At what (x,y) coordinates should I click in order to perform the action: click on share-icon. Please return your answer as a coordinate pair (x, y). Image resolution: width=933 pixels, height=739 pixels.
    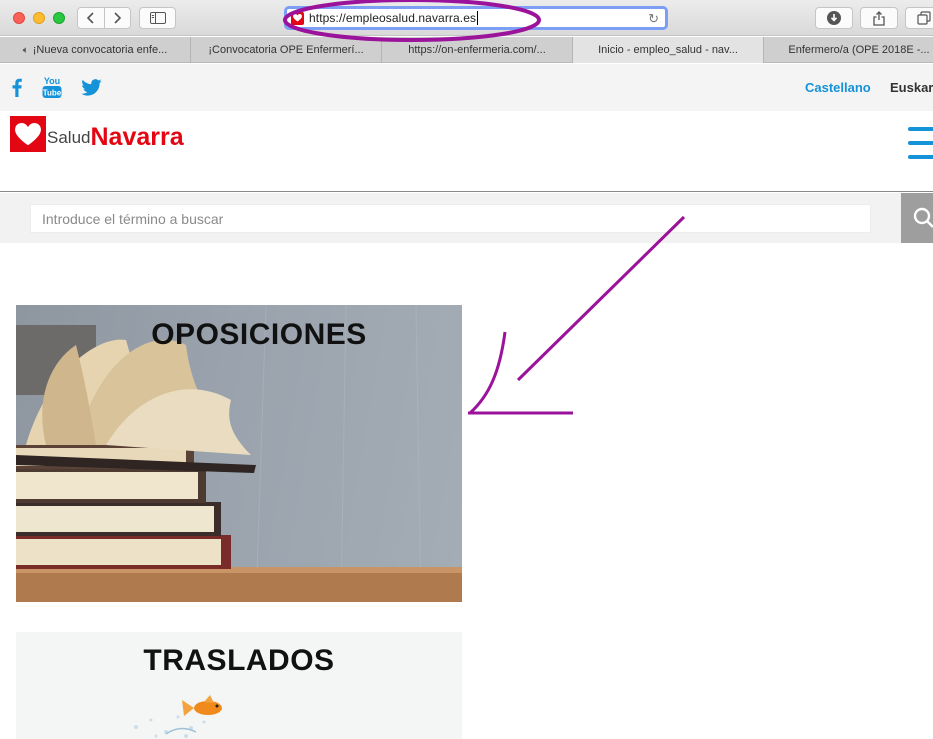
    Looking at the image, I should click on (879, 18).